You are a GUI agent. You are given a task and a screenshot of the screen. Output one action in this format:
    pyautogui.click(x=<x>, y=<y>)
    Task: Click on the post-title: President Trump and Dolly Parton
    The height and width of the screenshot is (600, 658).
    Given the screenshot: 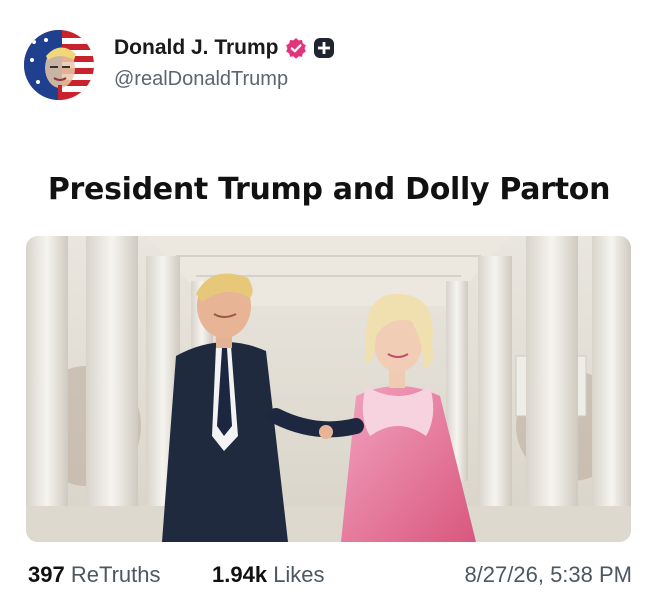 What is the action you would take?
    pyautogui.click(x=329, y=189)
    